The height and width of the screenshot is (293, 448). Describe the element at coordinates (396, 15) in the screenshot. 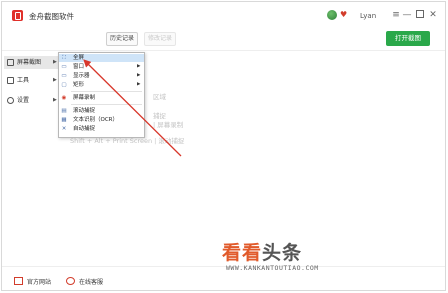

I see `menu-icon: ≡` at that location.